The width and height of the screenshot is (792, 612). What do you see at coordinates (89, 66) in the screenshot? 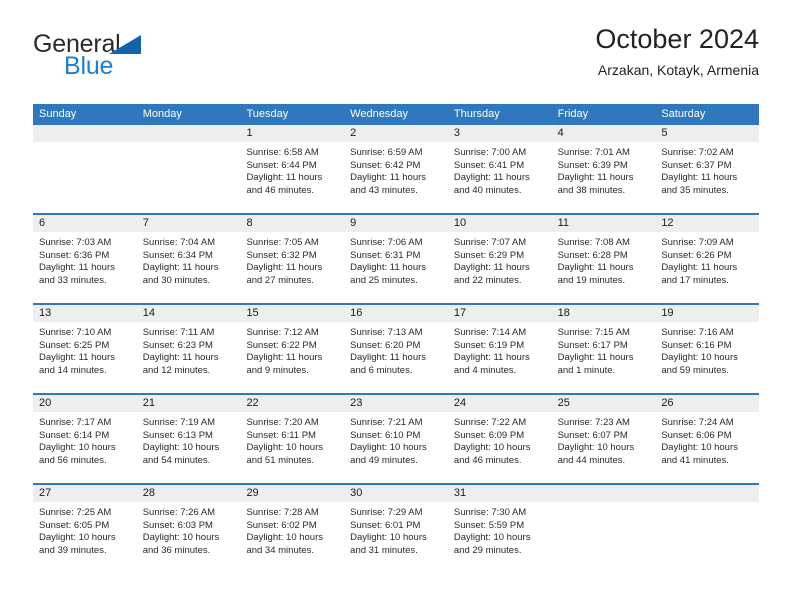
I see `logo-text-blue: Blue` at bounding box center [89, 66].